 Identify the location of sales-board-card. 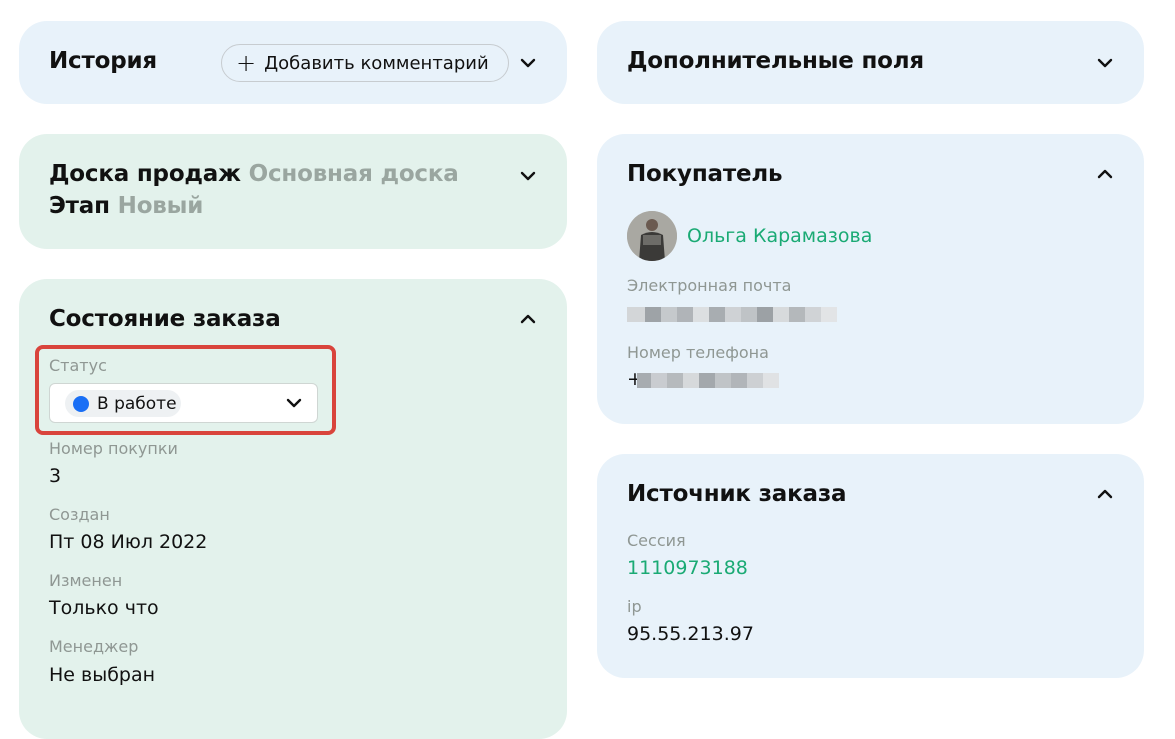
(293, 191).